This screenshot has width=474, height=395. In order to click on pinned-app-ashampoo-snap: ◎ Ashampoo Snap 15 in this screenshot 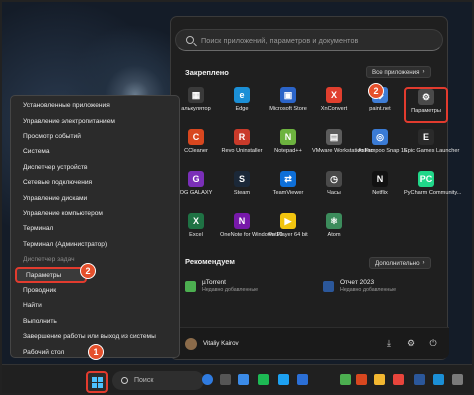, I will do `click(383, 147)`.